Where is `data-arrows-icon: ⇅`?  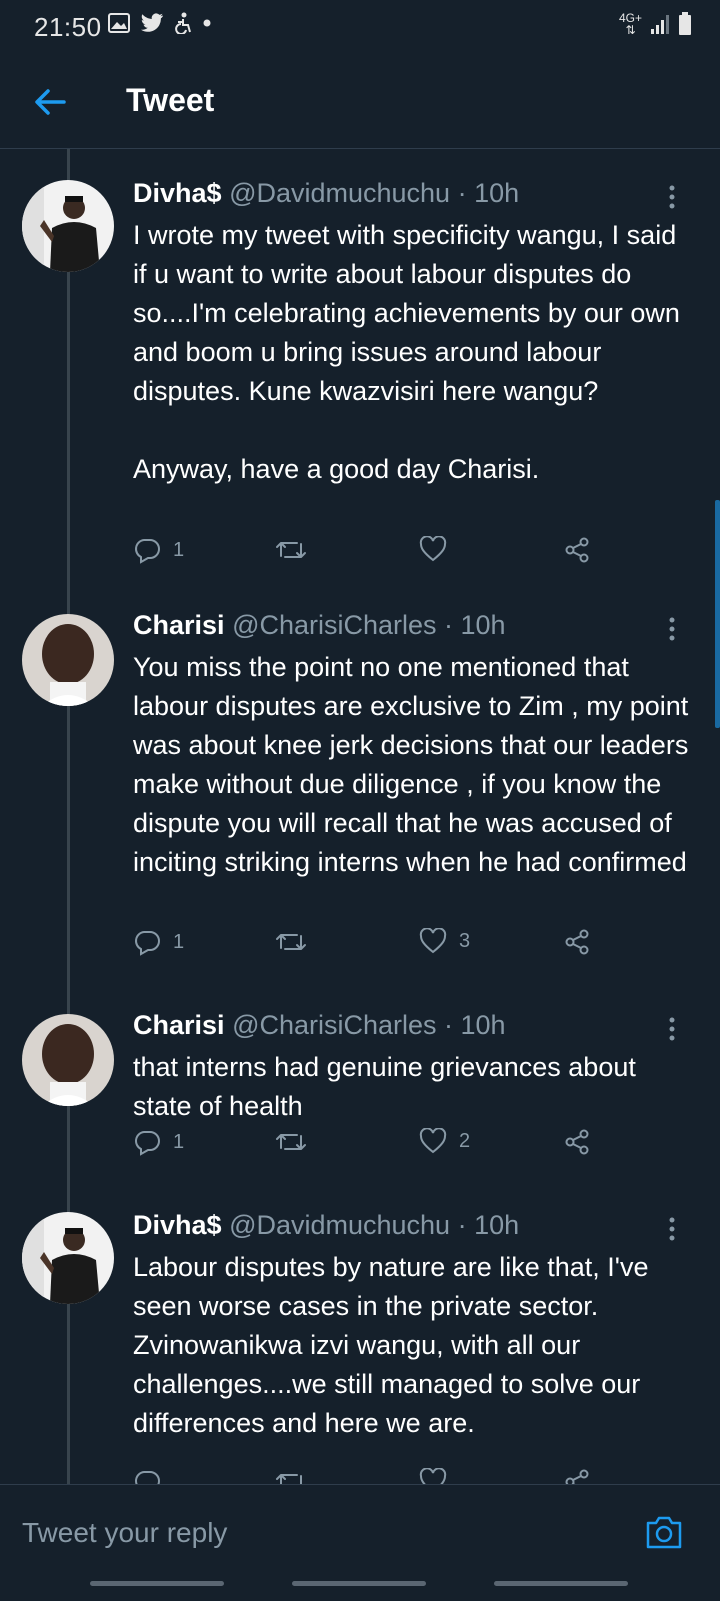 data-arrows-icon: ⇅ is located at coordinates (630, 30).